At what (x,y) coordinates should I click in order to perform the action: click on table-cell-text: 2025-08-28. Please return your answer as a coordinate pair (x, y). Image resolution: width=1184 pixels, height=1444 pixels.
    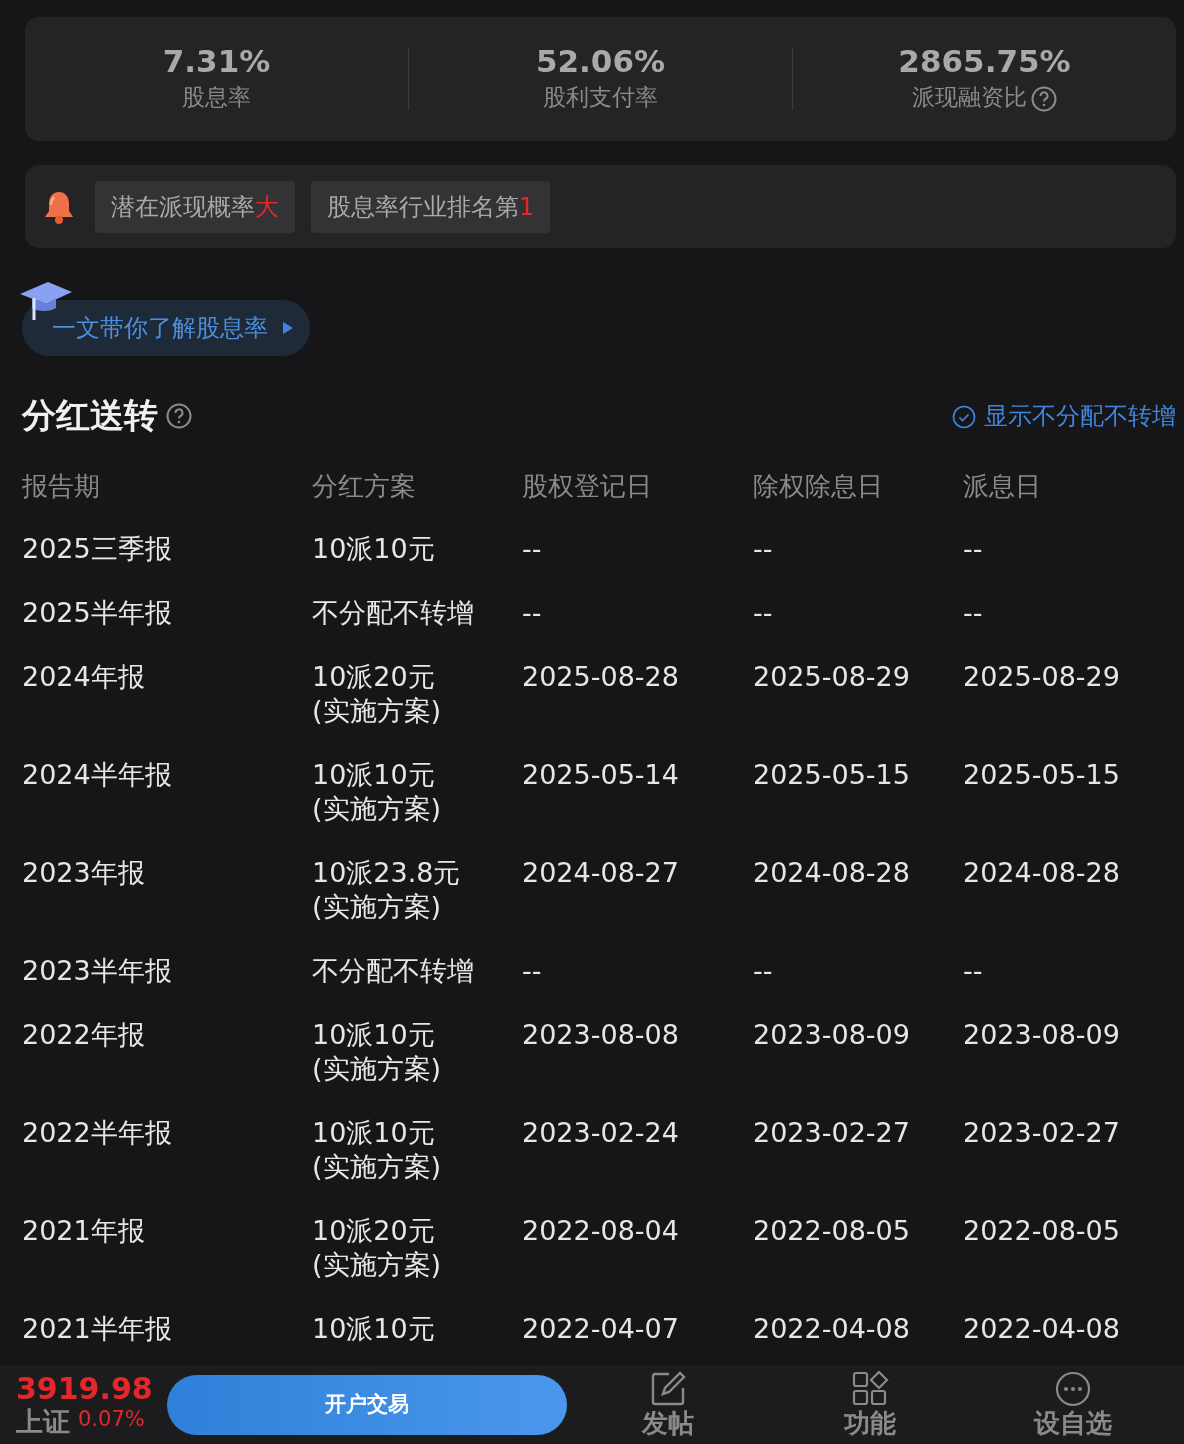
    Looking at the image, I should click on (601, 677).